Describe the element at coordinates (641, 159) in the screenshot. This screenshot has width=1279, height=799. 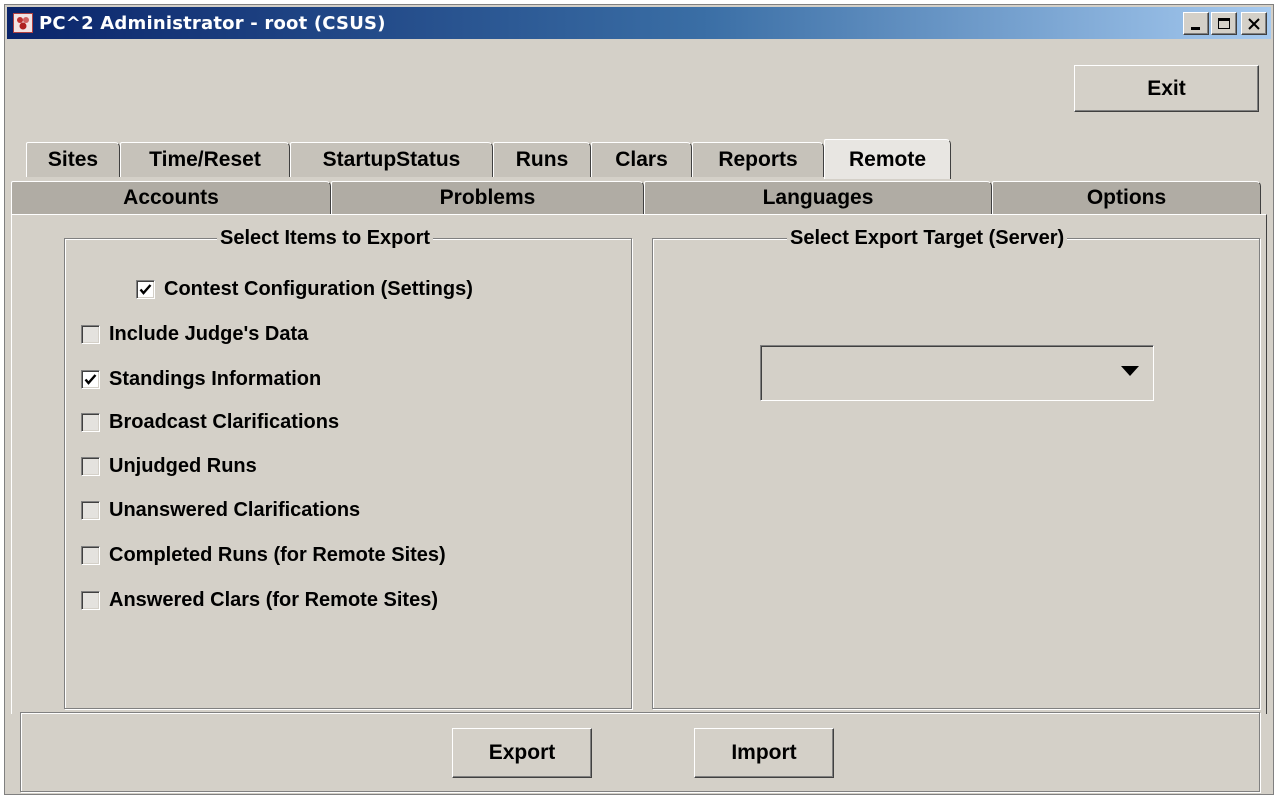
I see `tab-clars: Clars` at that location.